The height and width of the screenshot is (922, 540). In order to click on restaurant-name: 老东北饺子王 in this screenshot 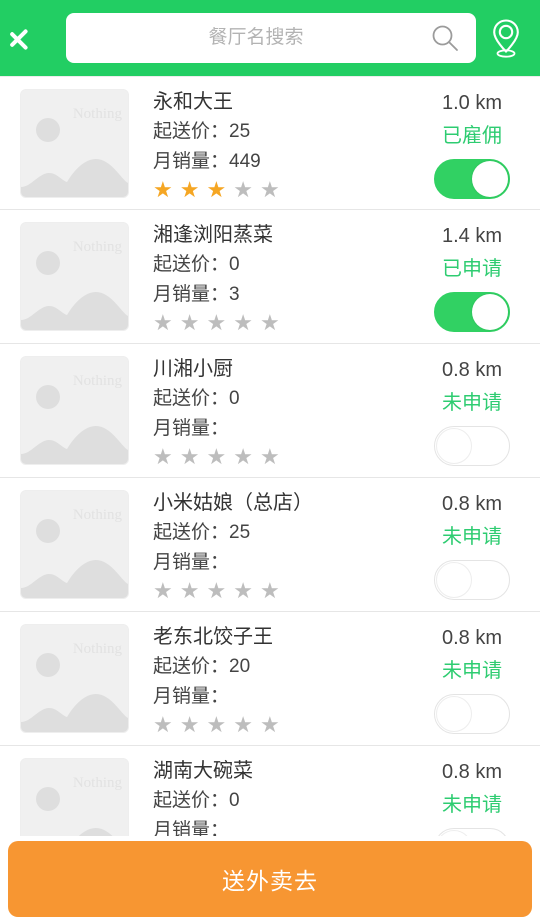, I will do `click(213, 637)`.